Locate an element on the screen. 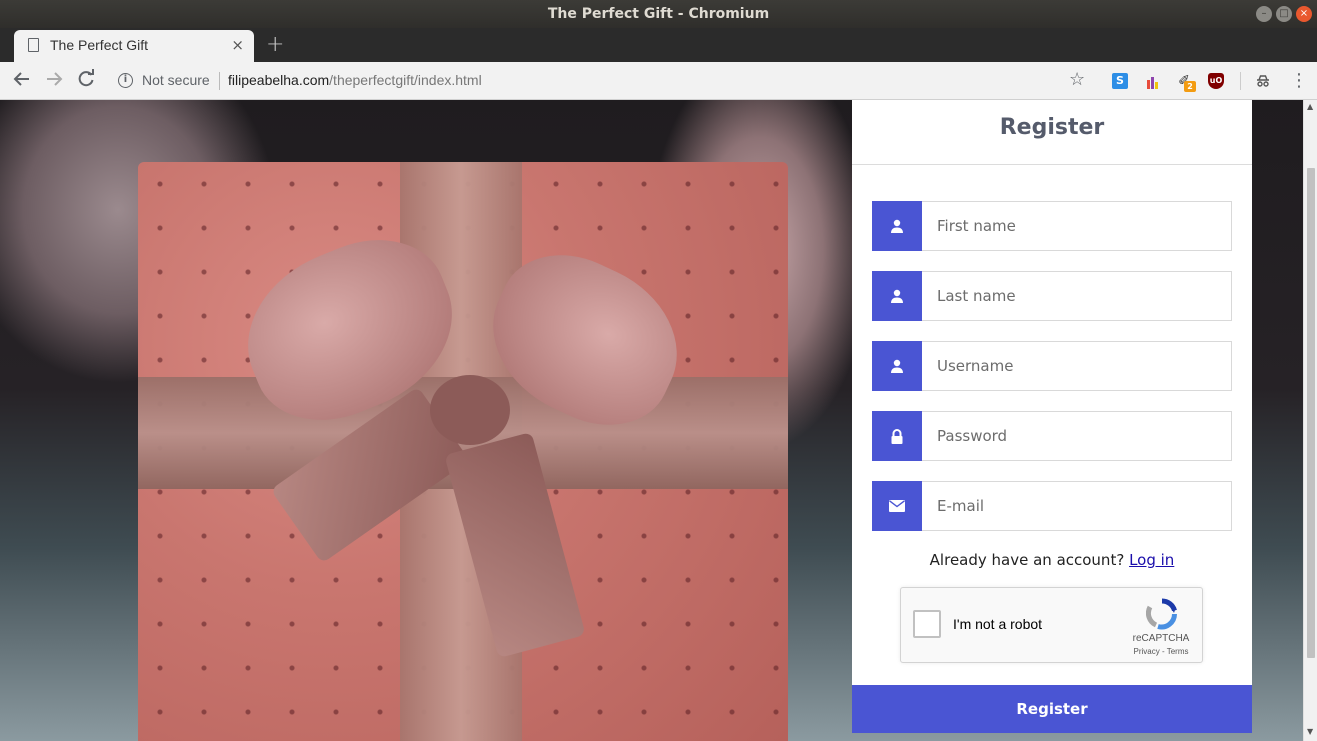  password-field is located at coordinates (1052, 436).